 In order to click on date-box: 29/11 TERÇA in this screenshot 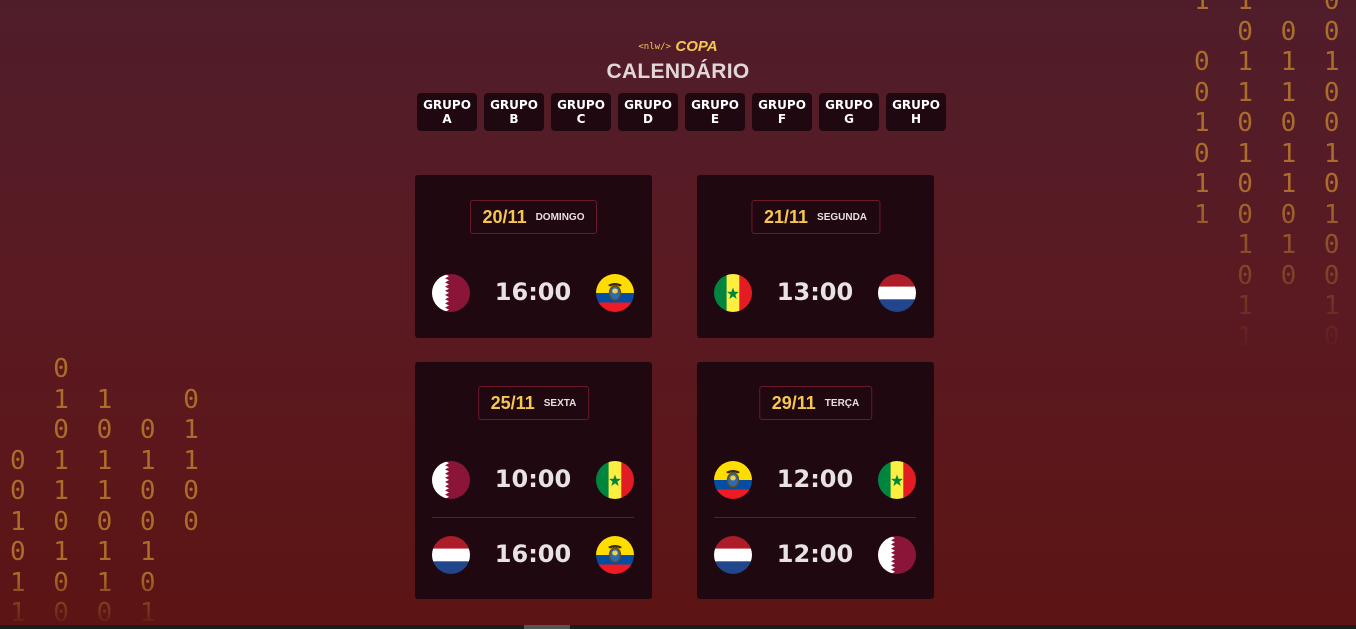, I will do `click(815, 403)`.